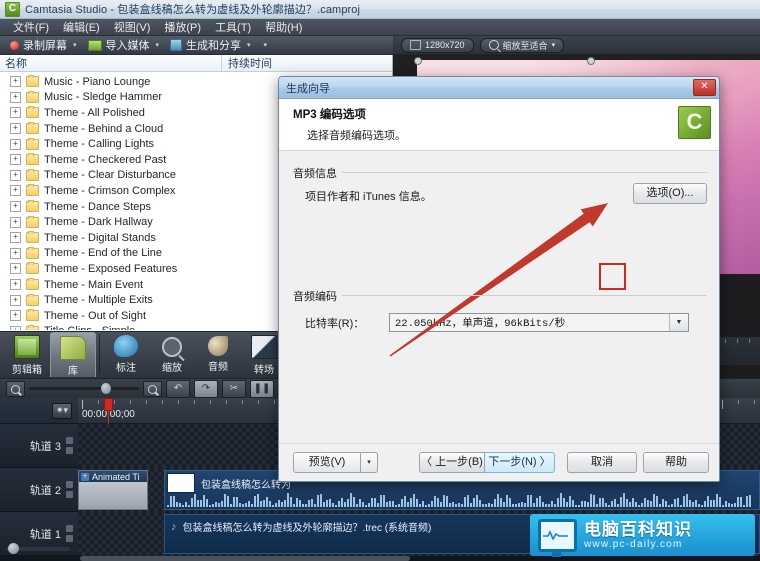 The image size is (760, 561). What do you see at coordinates (262, 388) in the screenshot?
I see `copy-button: ❚❚` at bounding box center [262, 388].